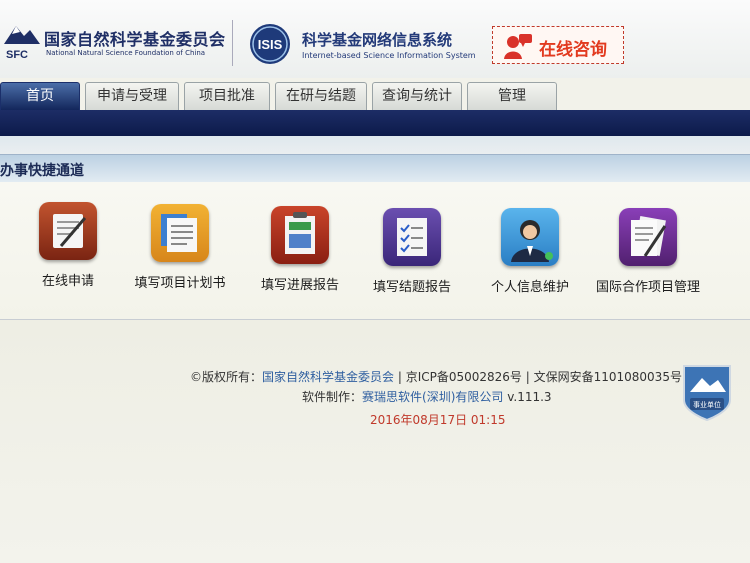 Image resolution: width=750 pixels, height=563 pixels. I want to click on quick-progress-report-label: 填写进展报告, so click(299, 285).